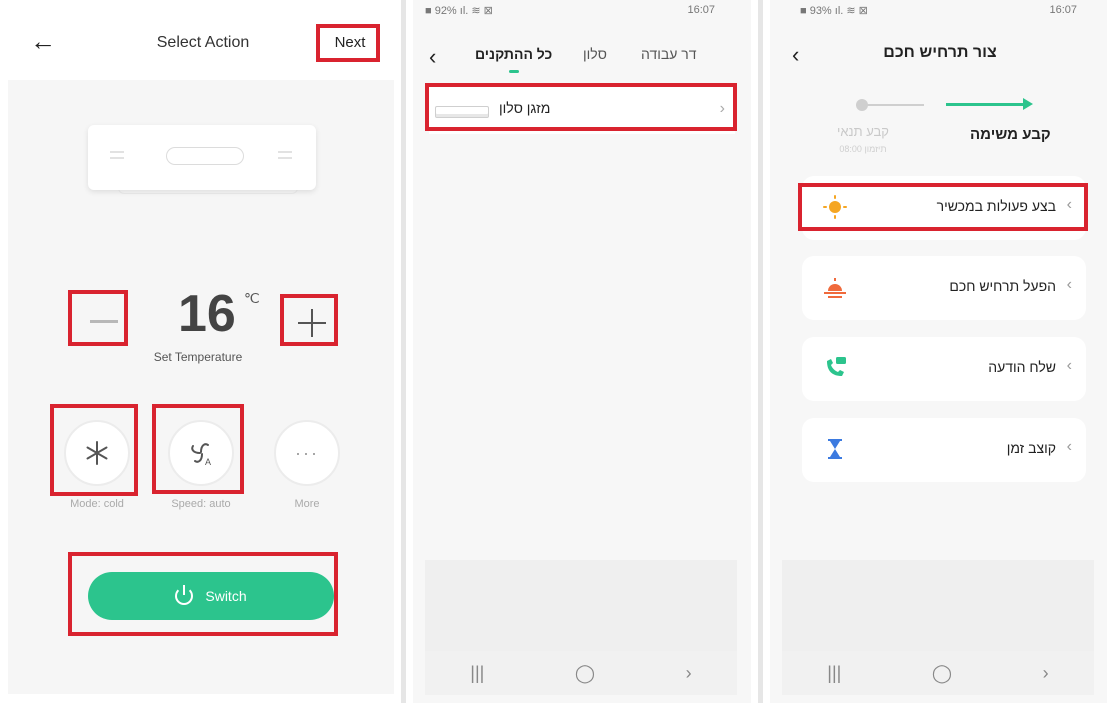 The width and height of the screenshot is (1115, 703). I want to click on decrease-highlight-box, so click(98, 318).